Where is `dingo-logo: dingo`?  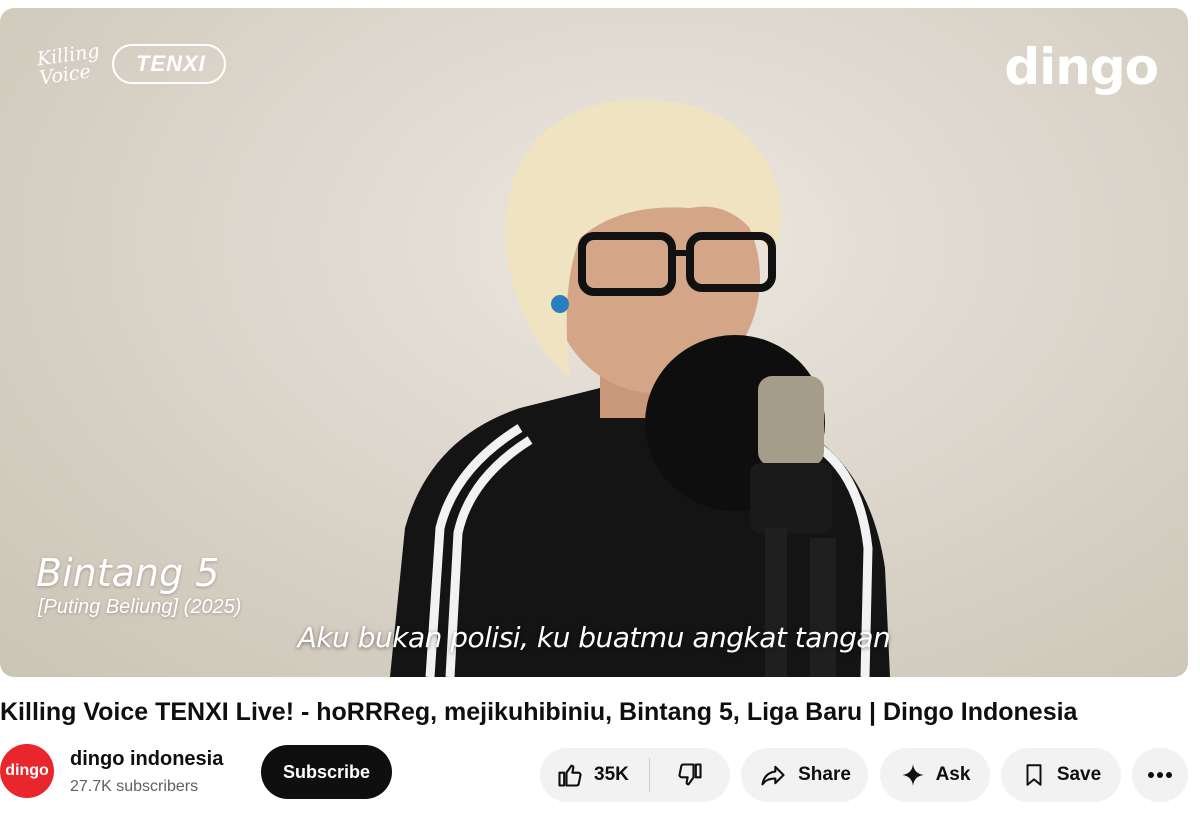 dingo-logo: dingo is located at coordinates (1081, 67).